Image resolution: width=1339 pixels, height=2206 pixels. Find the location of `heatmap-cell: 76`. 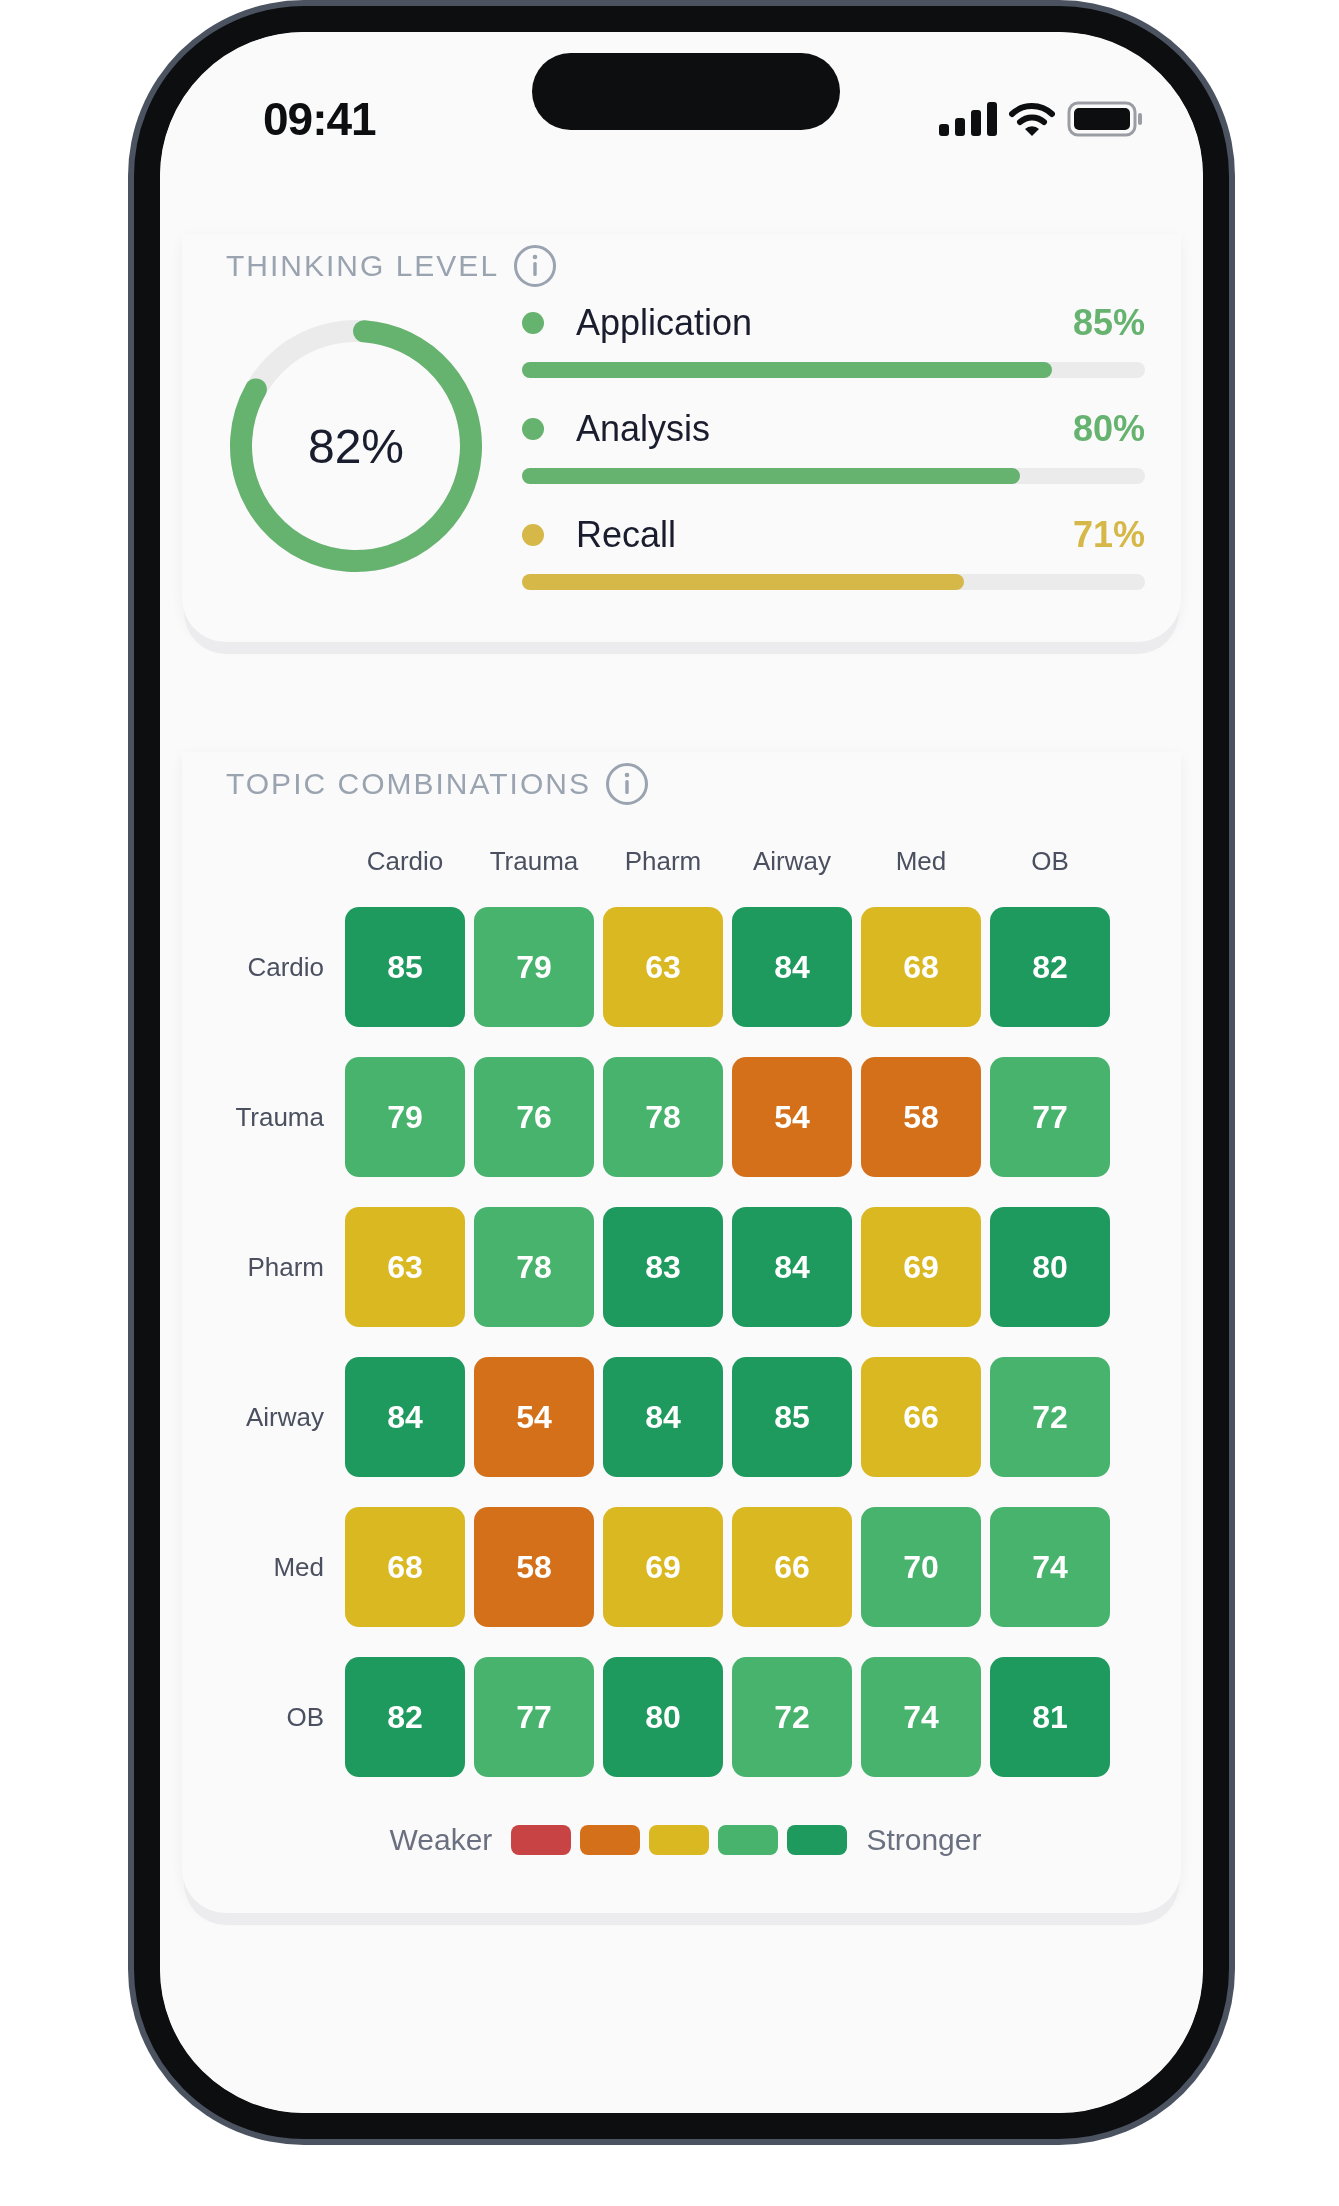

heatmap-cell: 76 is located at coordinates (534, 1117).